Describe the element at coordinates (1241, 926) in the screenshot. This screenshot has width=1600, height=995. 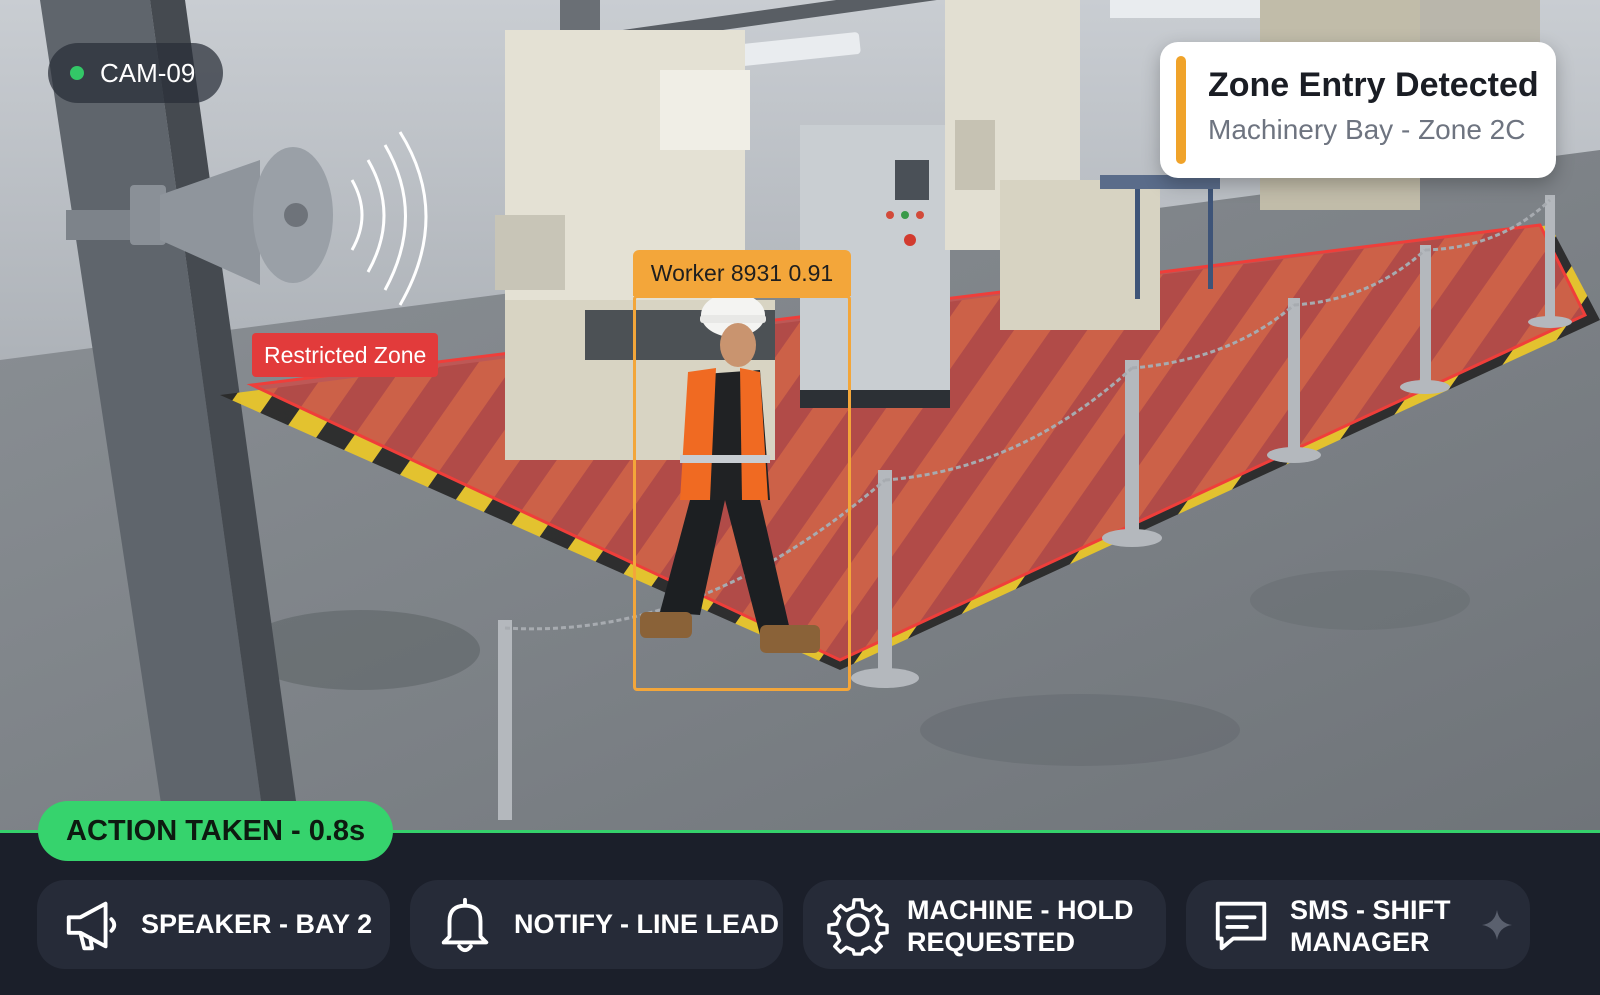
I see `message-icon` at that location.